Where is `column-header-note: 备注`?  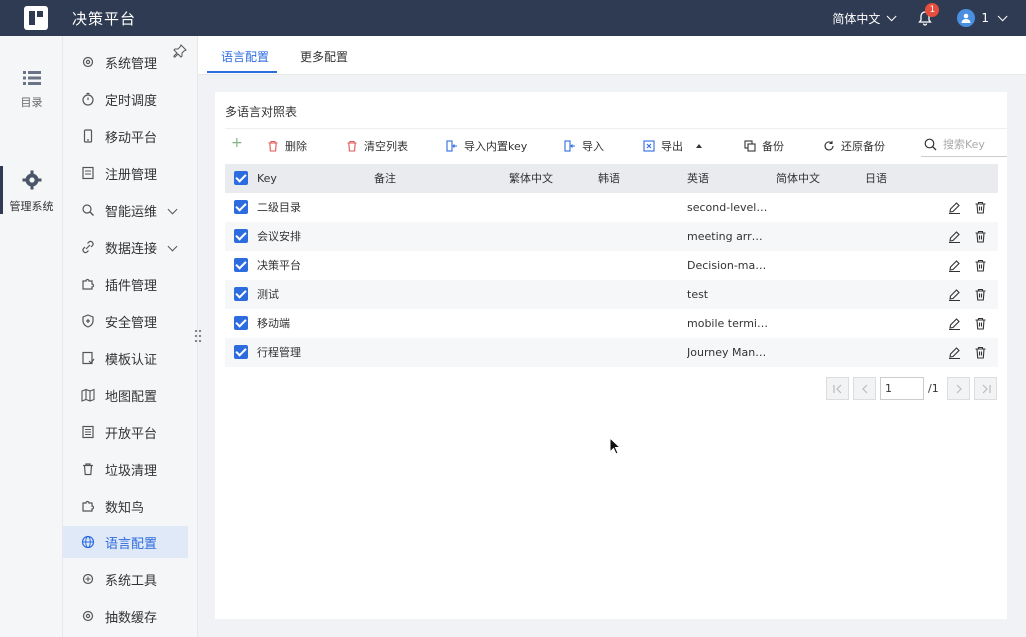
column-header-note: 备注 is located at coordinates (385, 178).